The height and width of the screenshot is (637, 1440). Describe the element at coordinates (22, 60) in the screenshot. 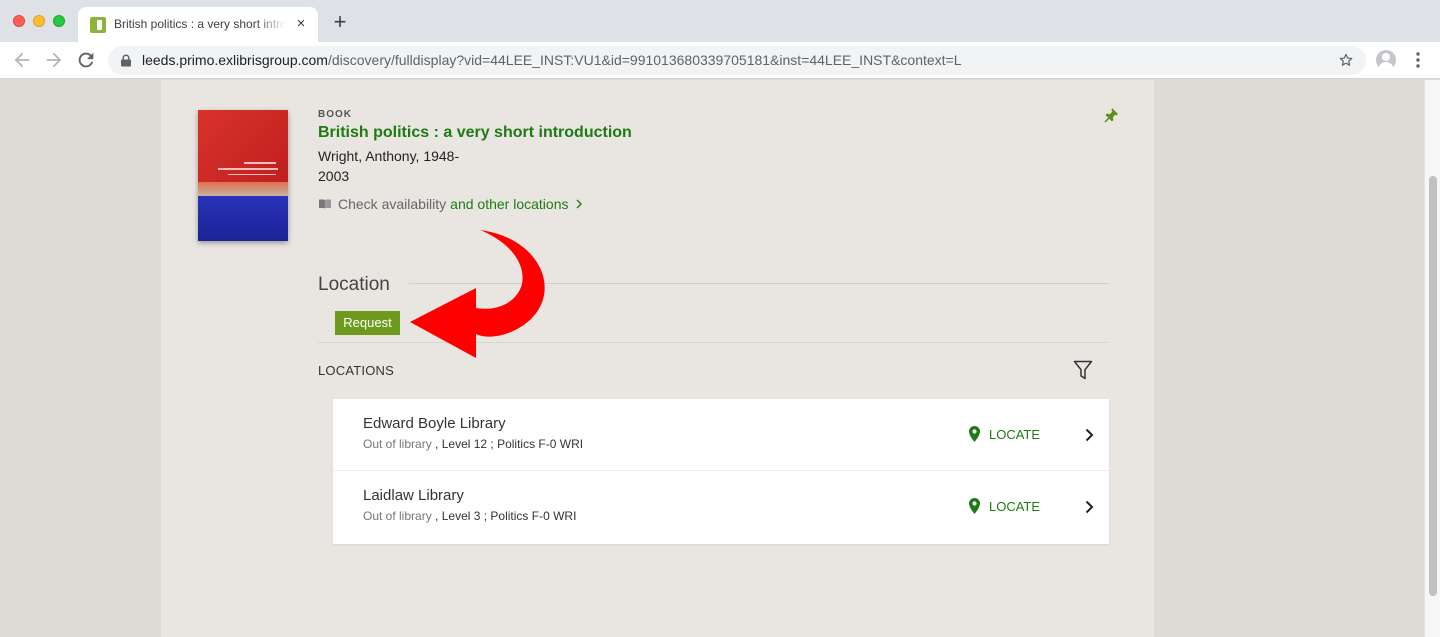

I see `back-arrow-icon` at that location.